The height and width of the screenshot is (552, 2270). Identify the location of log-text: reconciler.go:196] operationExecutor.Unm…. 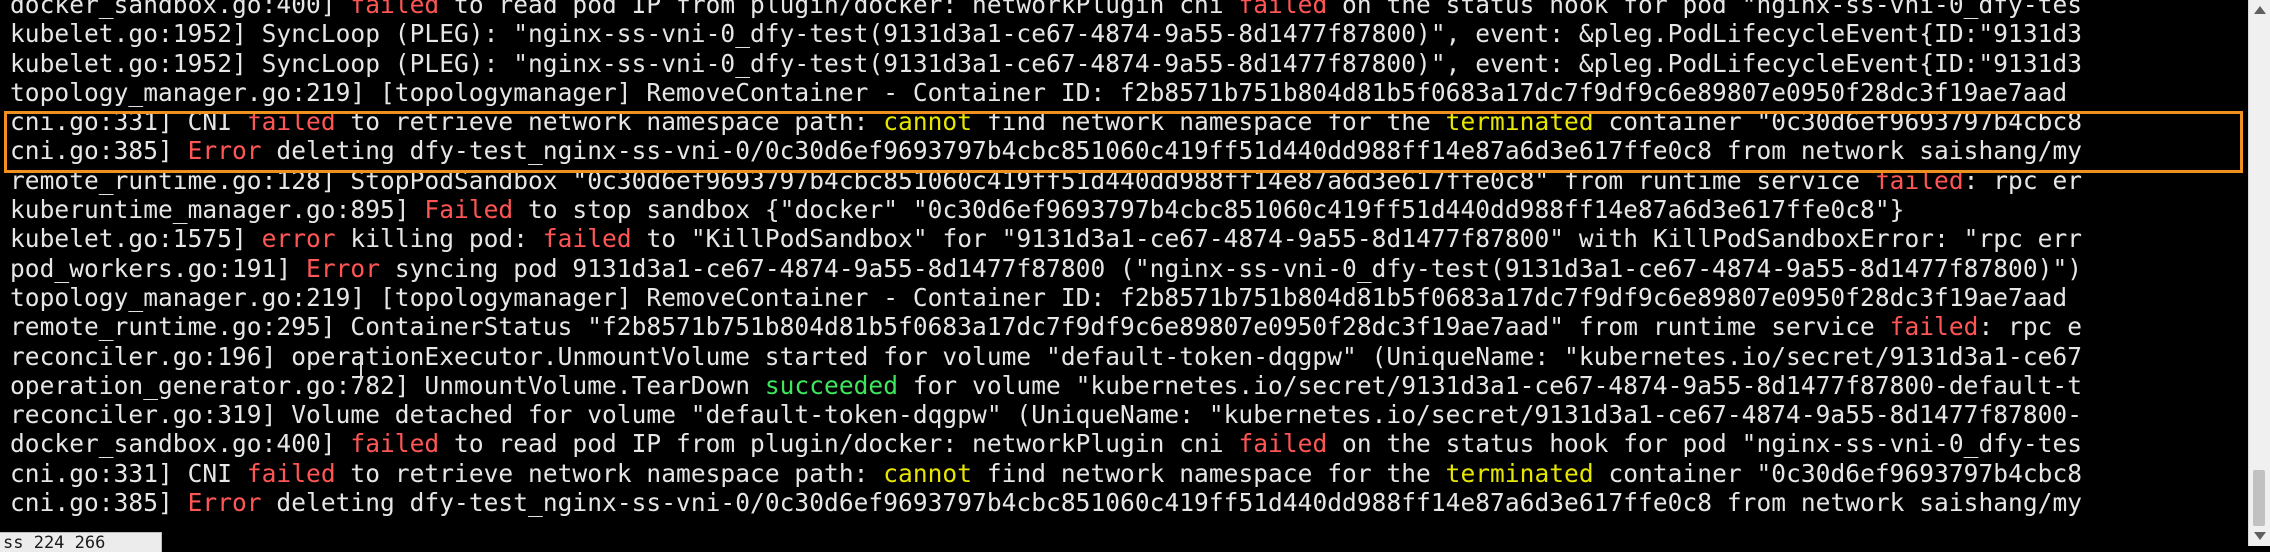
(1046, 356).